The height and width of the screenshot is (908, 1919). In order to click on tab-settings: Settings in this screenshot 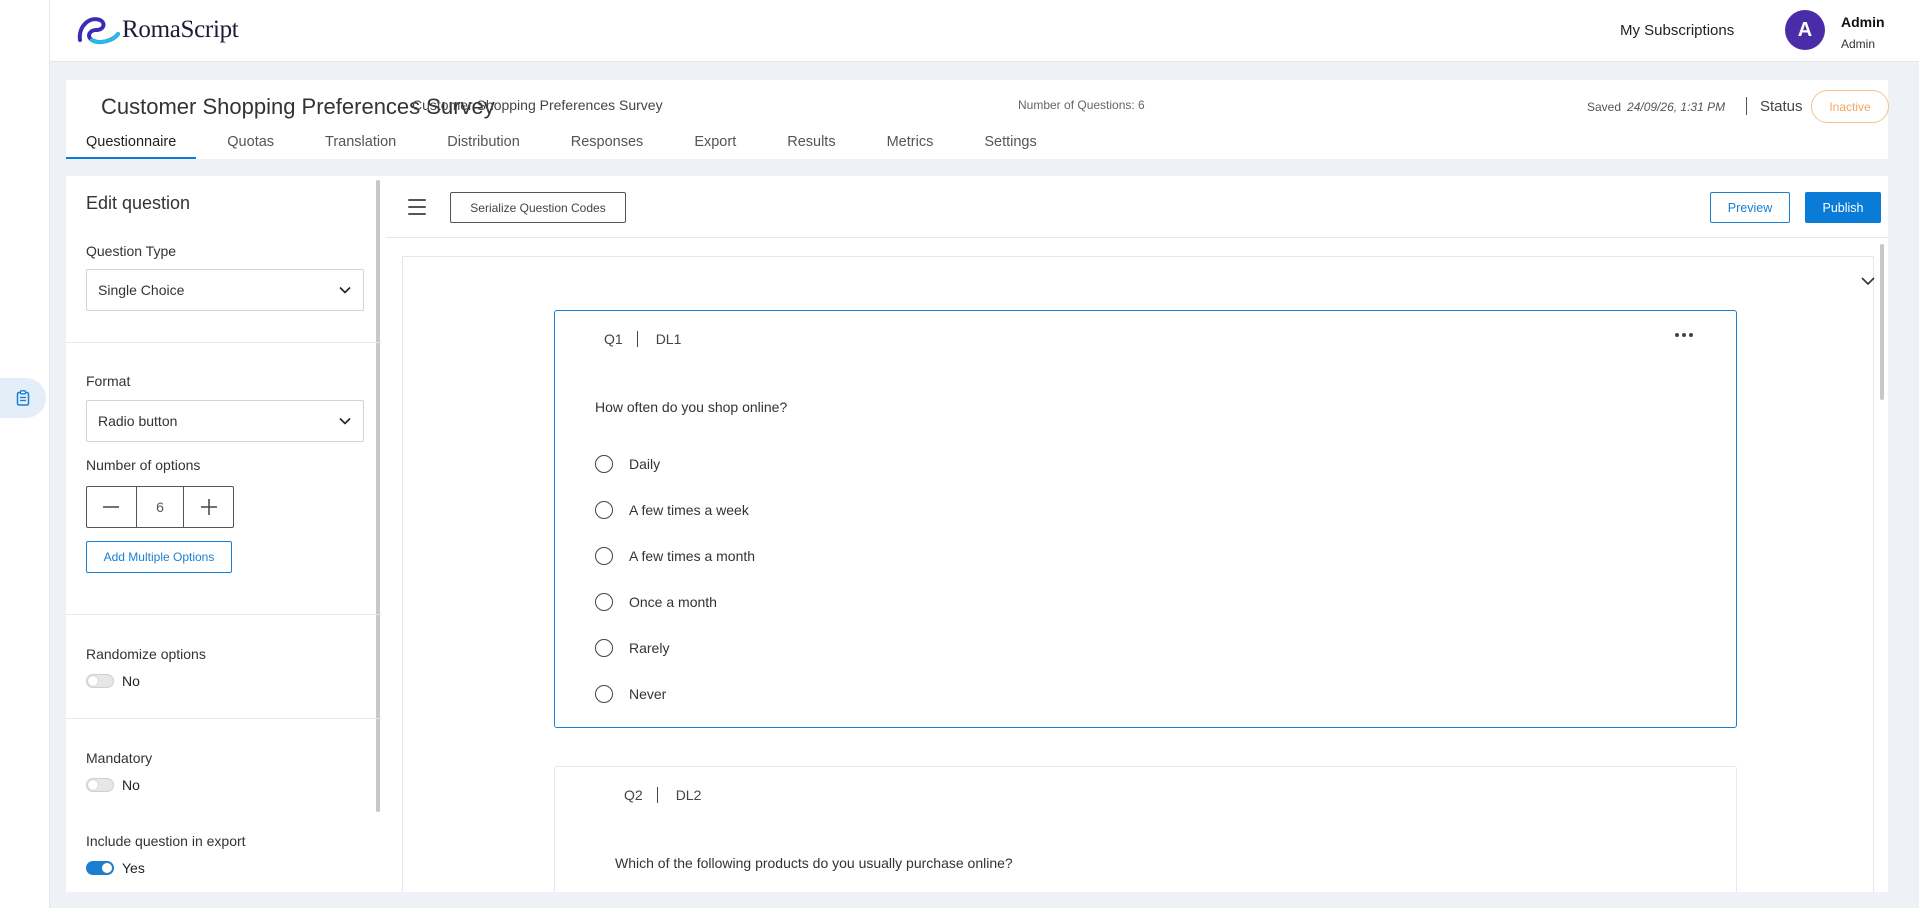, I will do `click(1004, 145)`.